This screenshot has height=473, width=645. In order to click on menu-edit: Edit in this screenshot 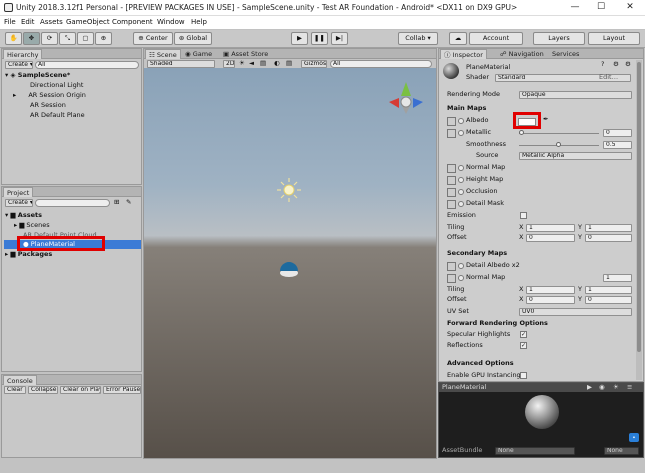, I will do `click(28, 22)`.